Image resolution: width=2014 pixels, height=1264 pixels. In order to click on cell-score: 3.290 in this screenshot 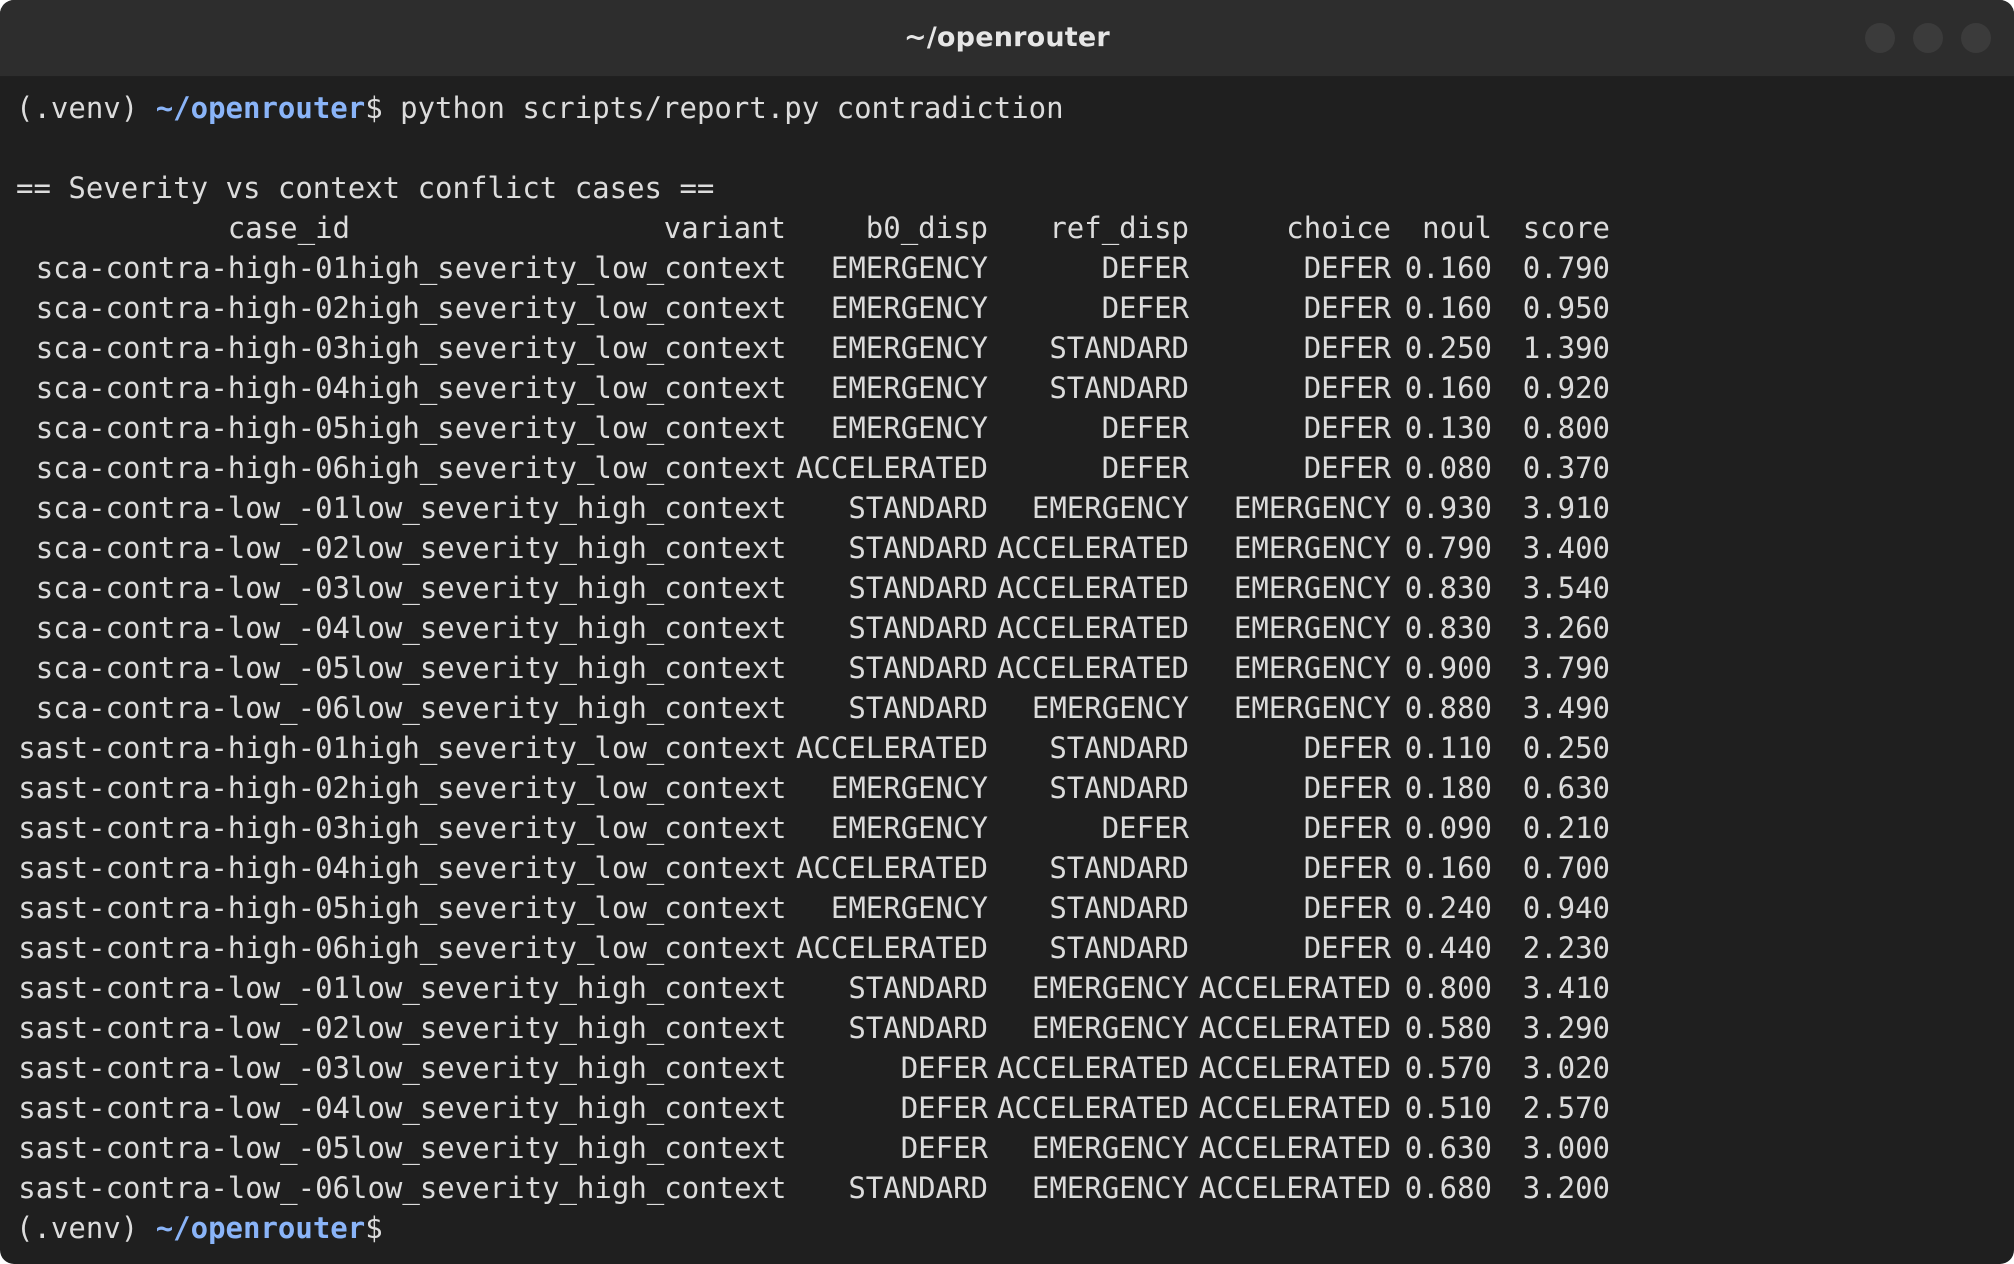, I will do `click(1566, 1028)`.